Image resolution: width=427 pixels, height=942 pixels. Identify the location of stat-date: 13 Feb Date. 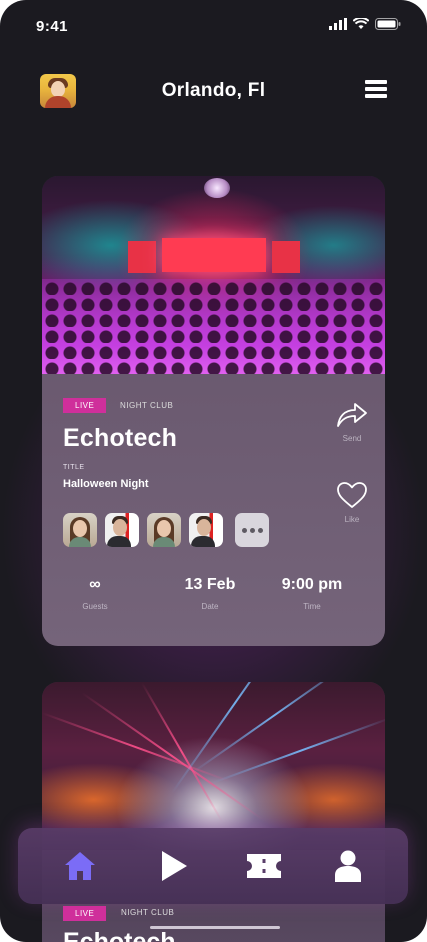
(210, 593).